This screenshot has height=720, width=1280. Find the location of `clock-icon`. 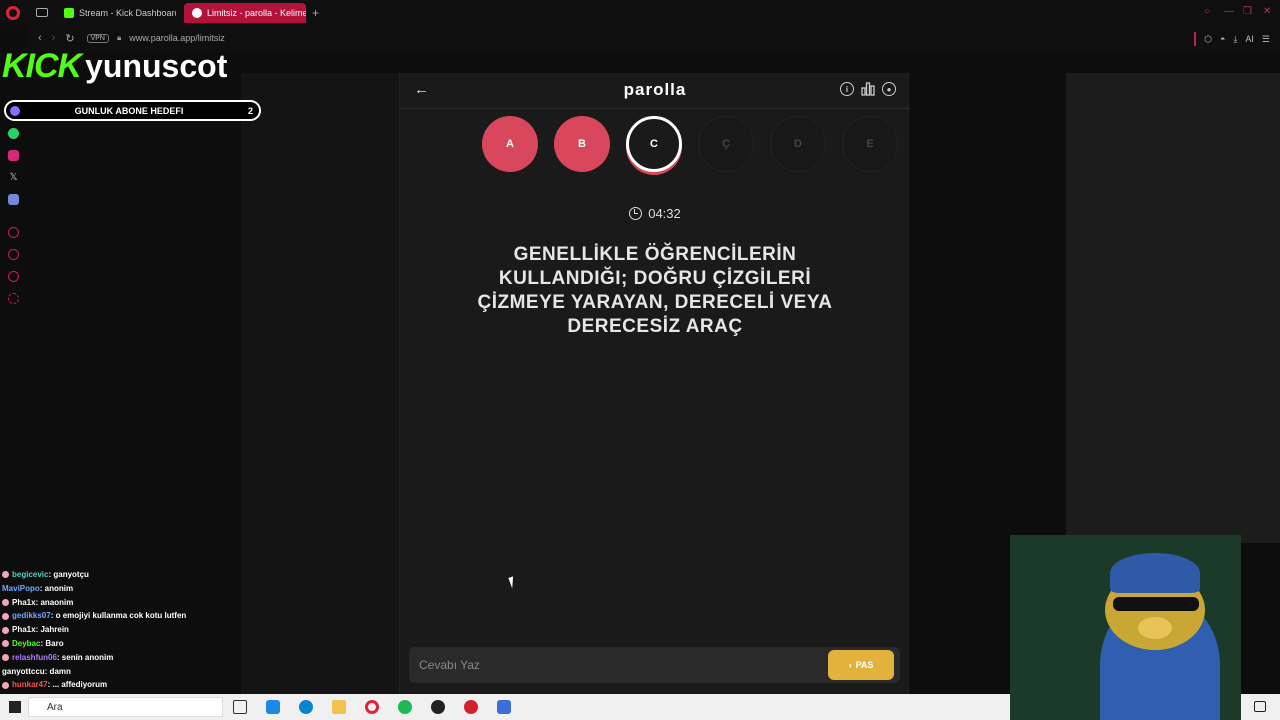

clock-icon is located at coordinates (636, 213).